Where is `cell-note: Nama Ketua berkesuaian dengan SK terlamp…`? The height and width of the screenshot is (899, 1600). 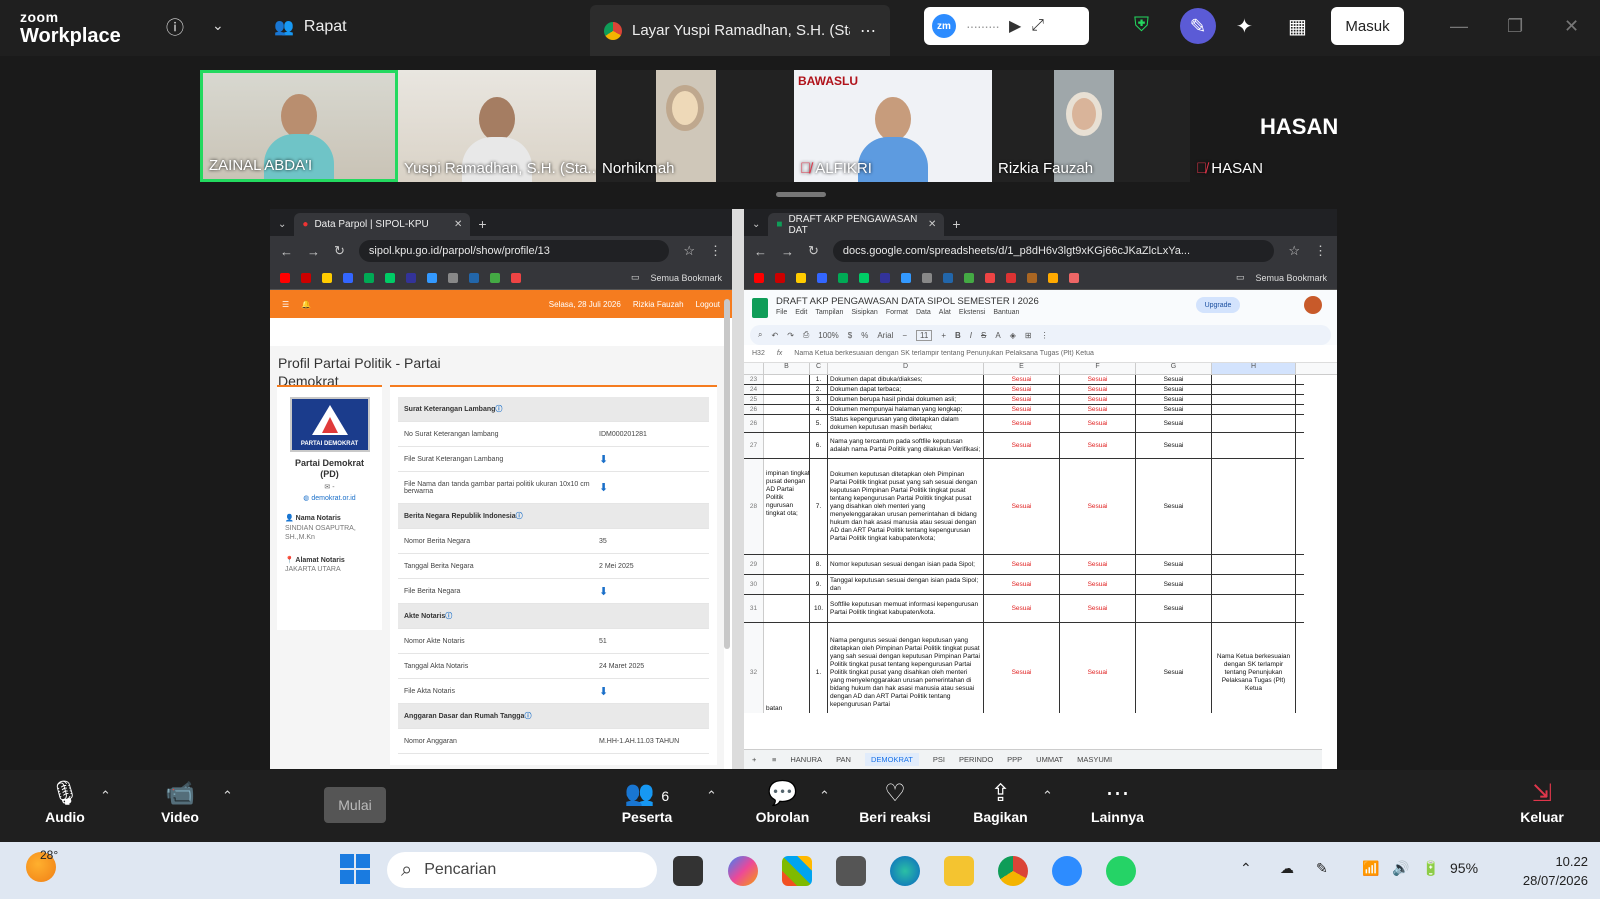
cell-note: Nama Ketua berkesuaian dengan SK terlamp… is located at coordinates (1254, 668).